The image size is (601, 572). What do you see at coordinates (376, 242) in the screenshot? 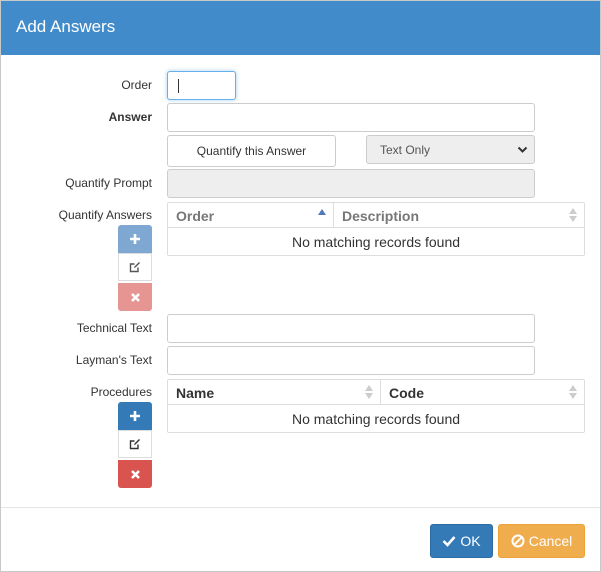
I see `quantify-empty-message: No matching records found` at bounding box center [376, 242].